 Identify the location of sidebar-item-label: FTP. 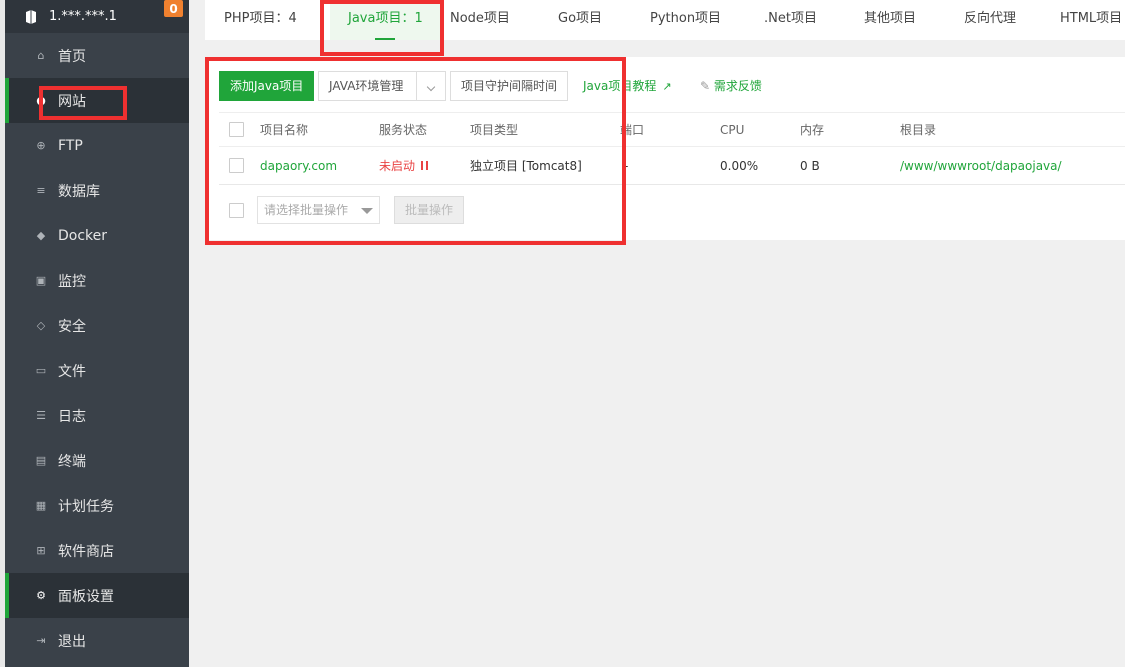
(70, 145).